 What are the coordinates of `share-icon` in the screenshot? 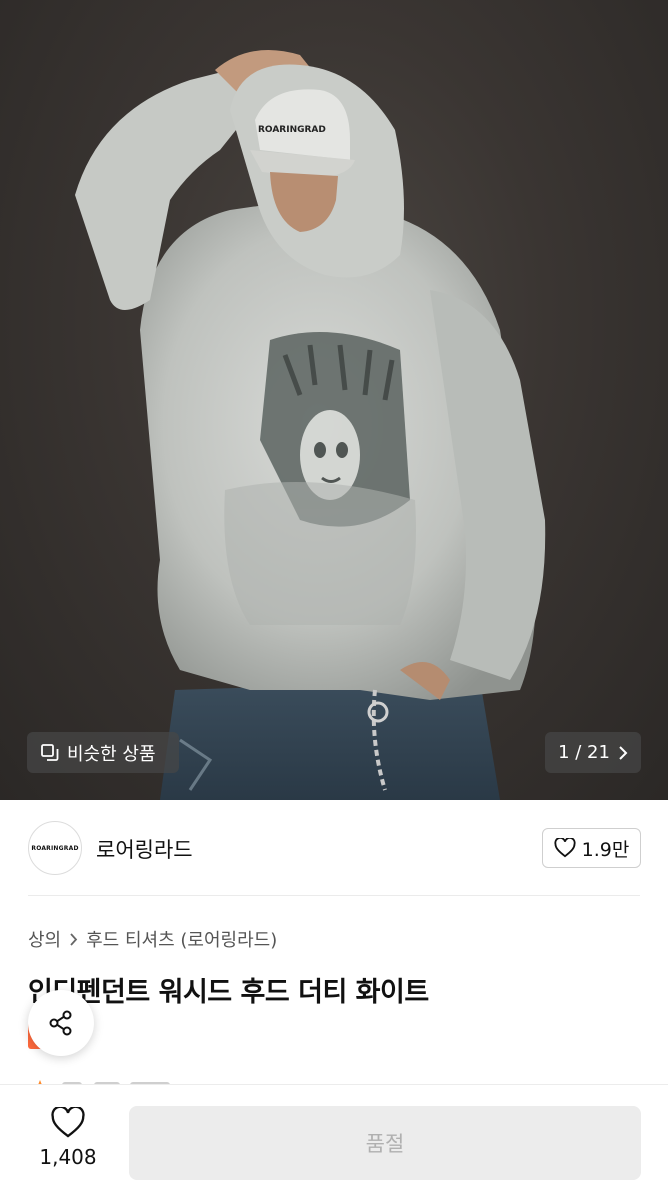 It's located at (60, 1023).